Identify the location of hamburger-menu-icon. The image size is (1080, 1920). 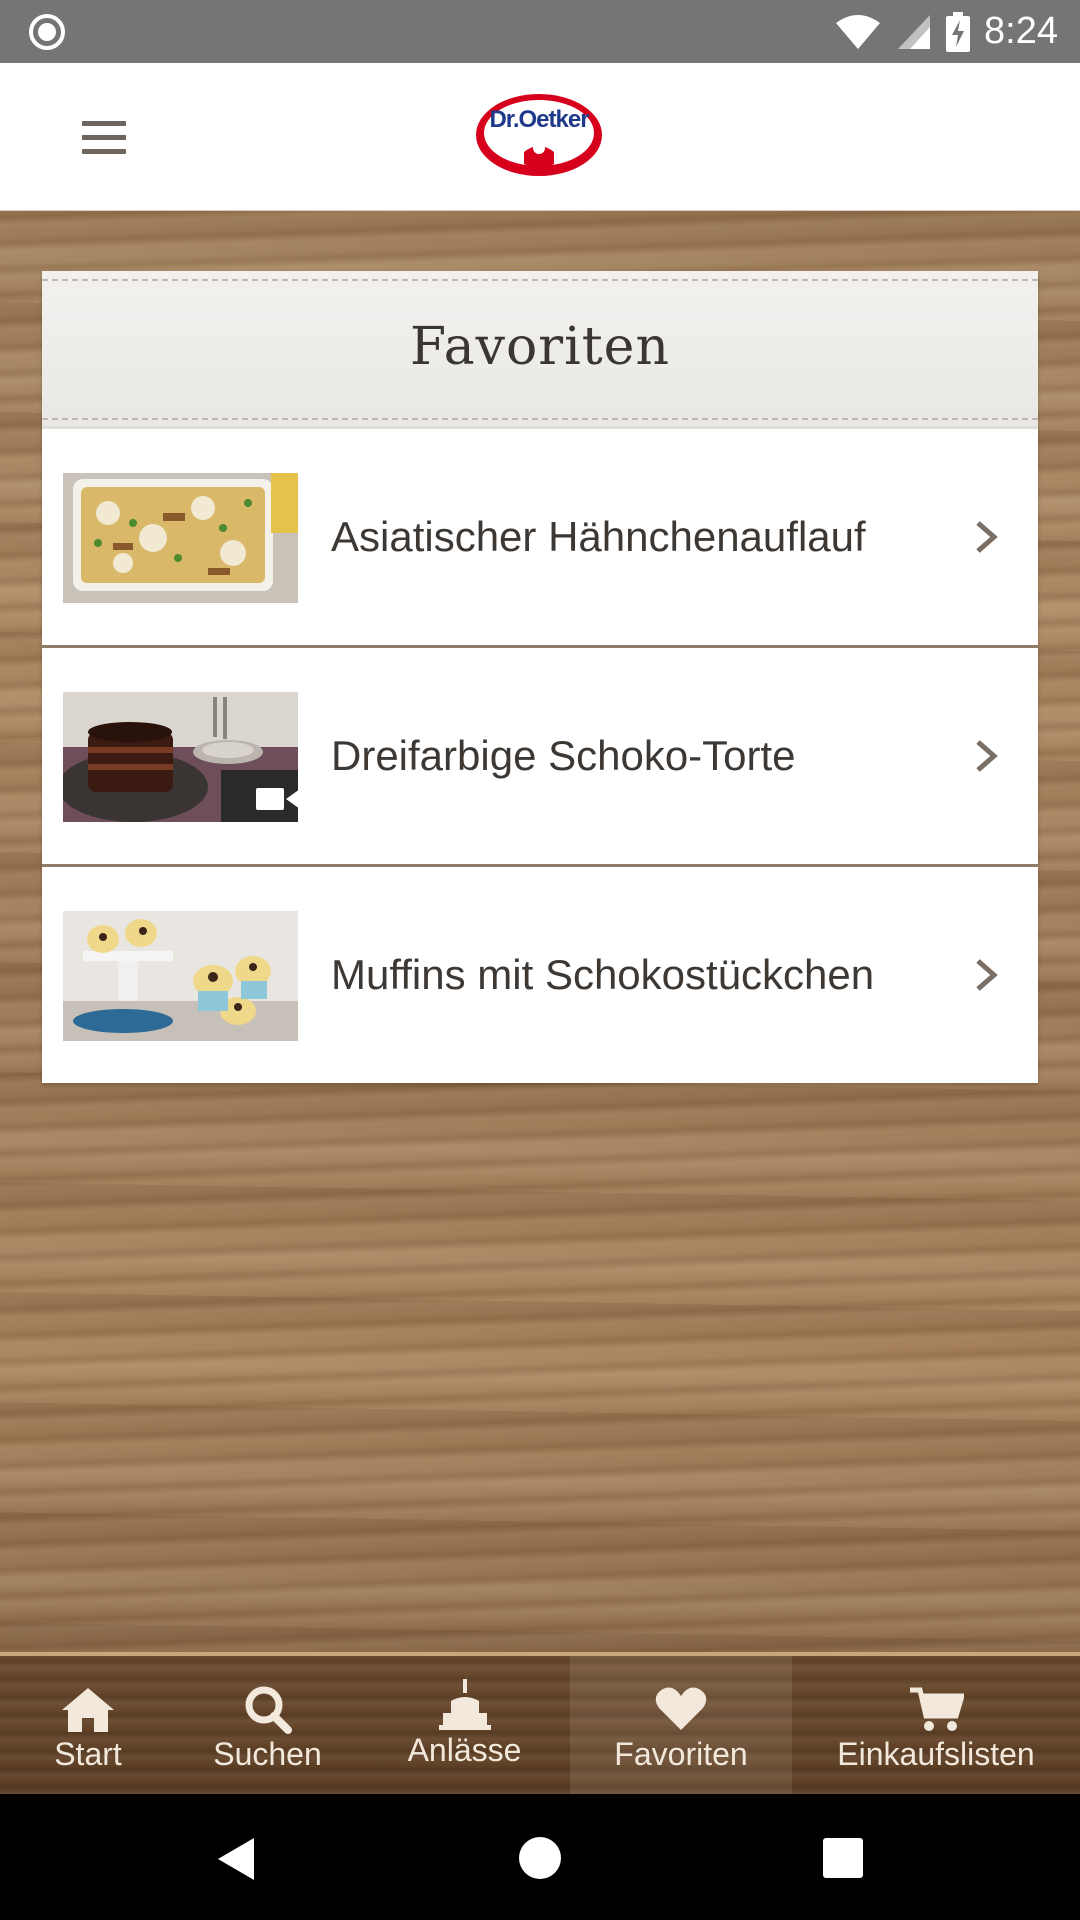
(104, 137).